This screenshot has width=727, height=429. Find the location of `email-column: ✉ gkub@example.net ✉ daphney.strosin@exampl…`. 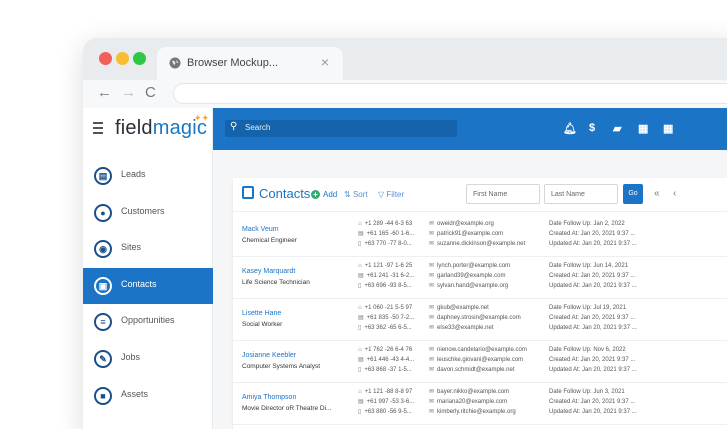

email-column: ✉ gkub@example.net ✉ daphney.strosin@exampl… is located at coordinates (475, 318).